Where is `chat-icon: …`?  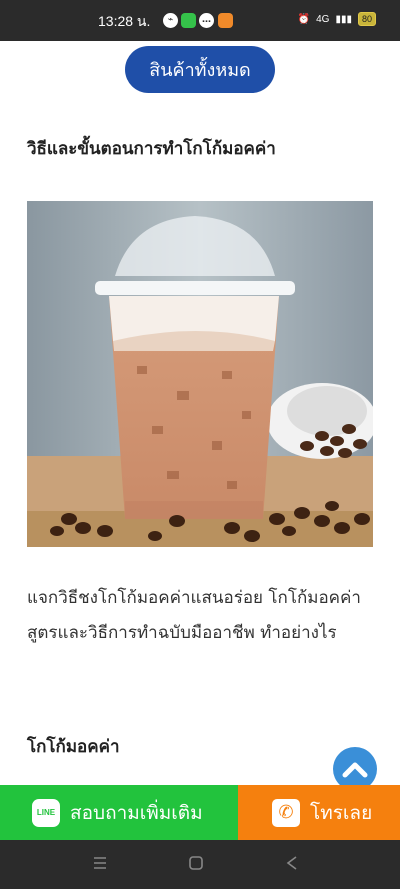
chat-icon: … is located at coordinates (206, 20).